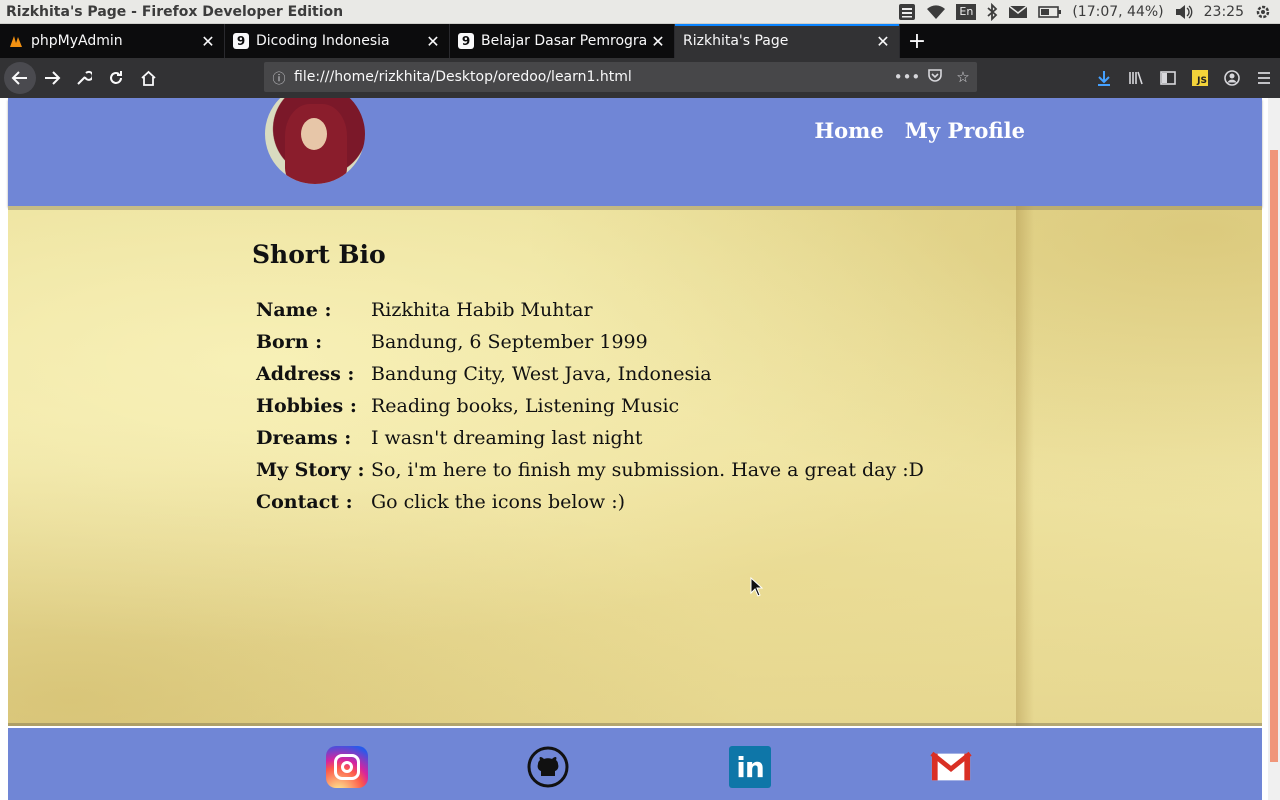  I want to click on tab-phpmyadmin: phpMyAdmin ✕, so click(112, 41).